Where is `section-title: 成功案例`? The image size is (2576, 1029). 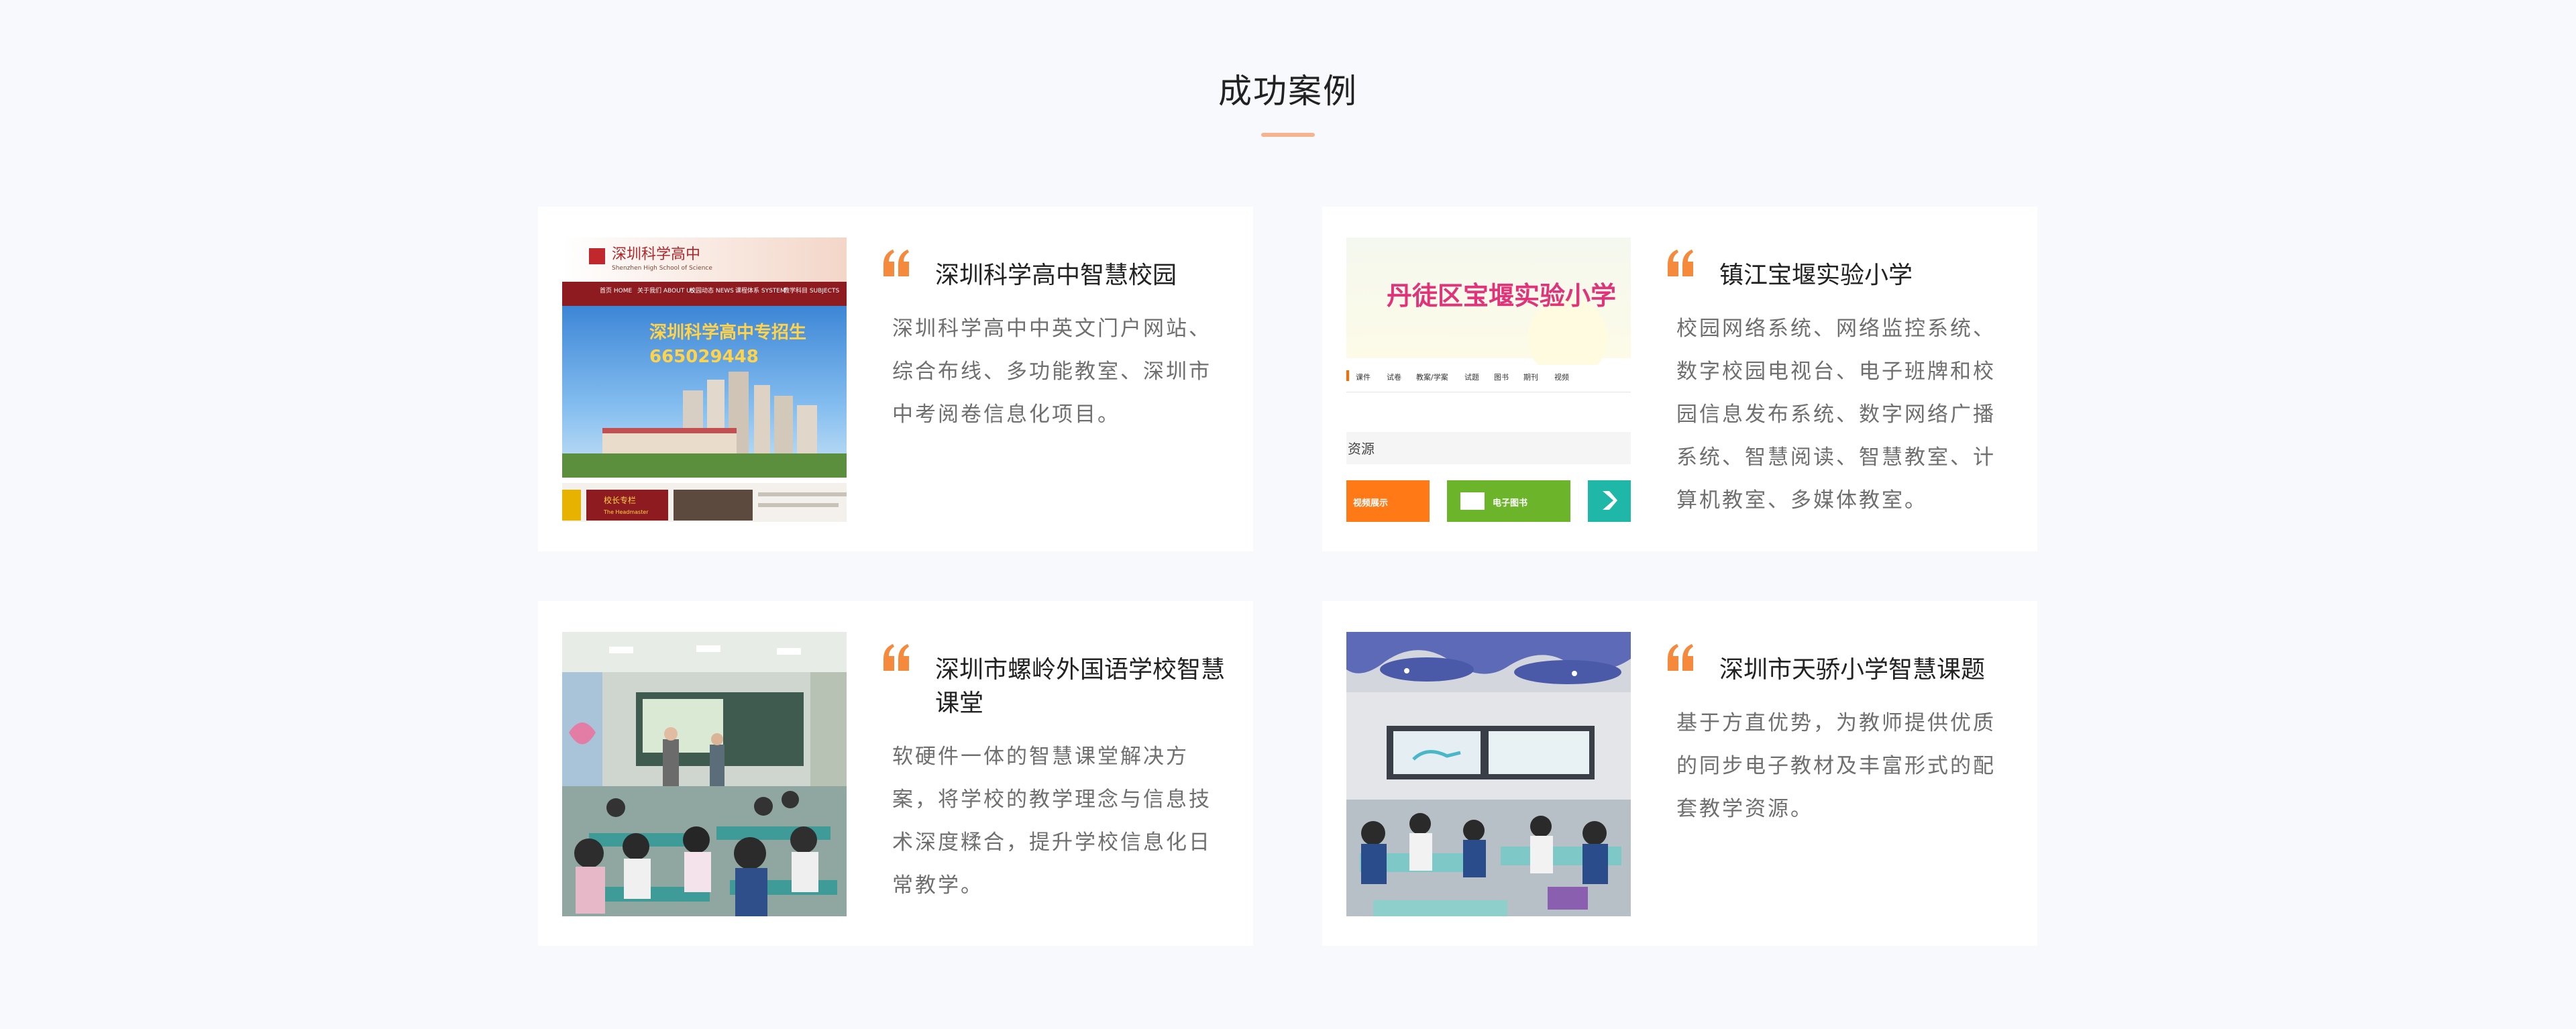
section-title: 成功案例 is located at coordinates (1288, 91).